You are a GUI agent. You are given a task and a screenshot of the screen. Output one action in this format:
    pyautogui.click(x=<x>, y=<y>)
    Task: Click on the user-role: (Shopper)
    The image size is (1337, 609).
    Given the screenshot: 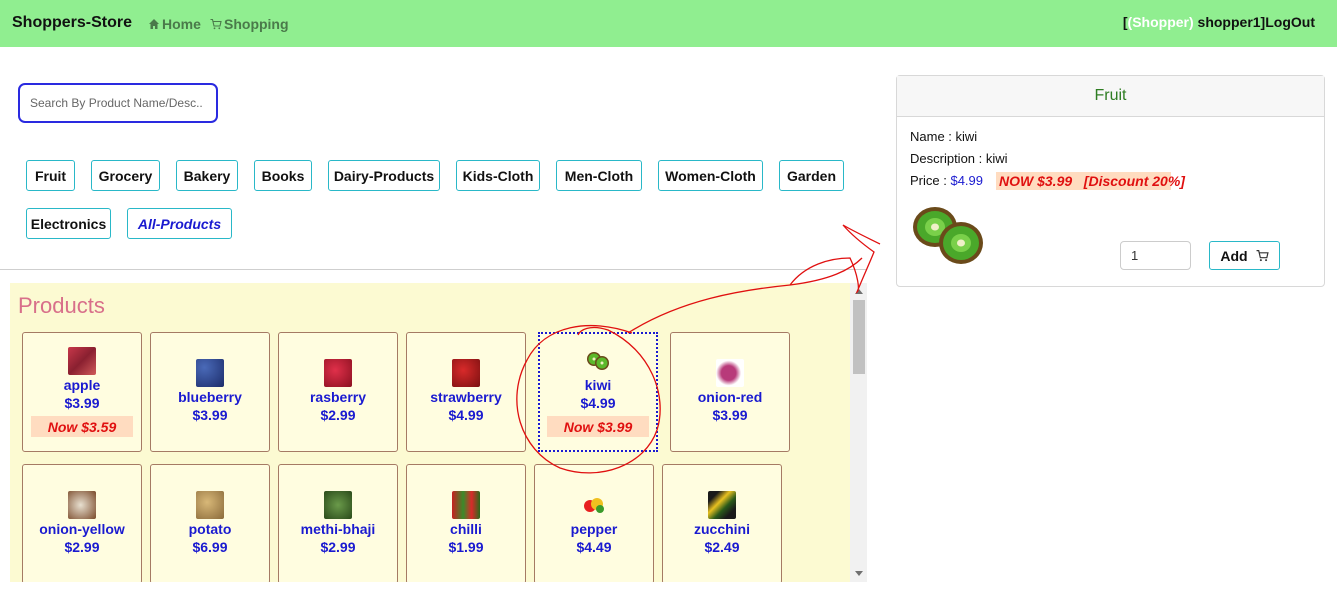 What is the action you would take?
    pyautogui.click(x=1160, y=22)
    